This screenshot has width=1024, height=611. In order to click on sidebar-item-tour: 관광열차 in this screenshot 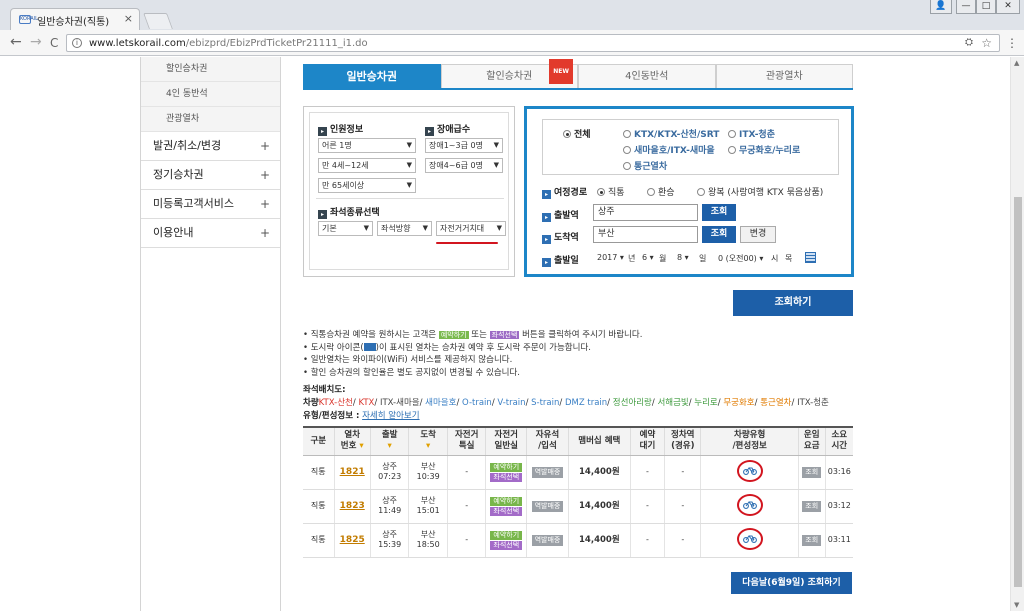, I will do `click(210, 119)`.